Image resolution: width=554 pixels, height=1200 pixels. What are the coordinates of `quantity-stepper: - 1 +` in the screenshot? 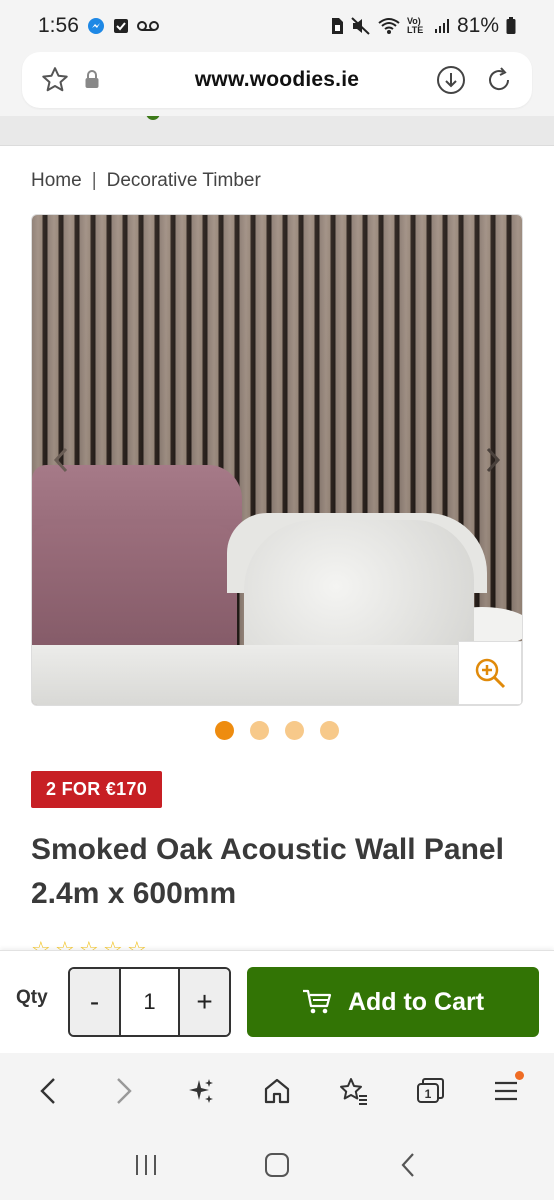 It's located at (149, 1002).